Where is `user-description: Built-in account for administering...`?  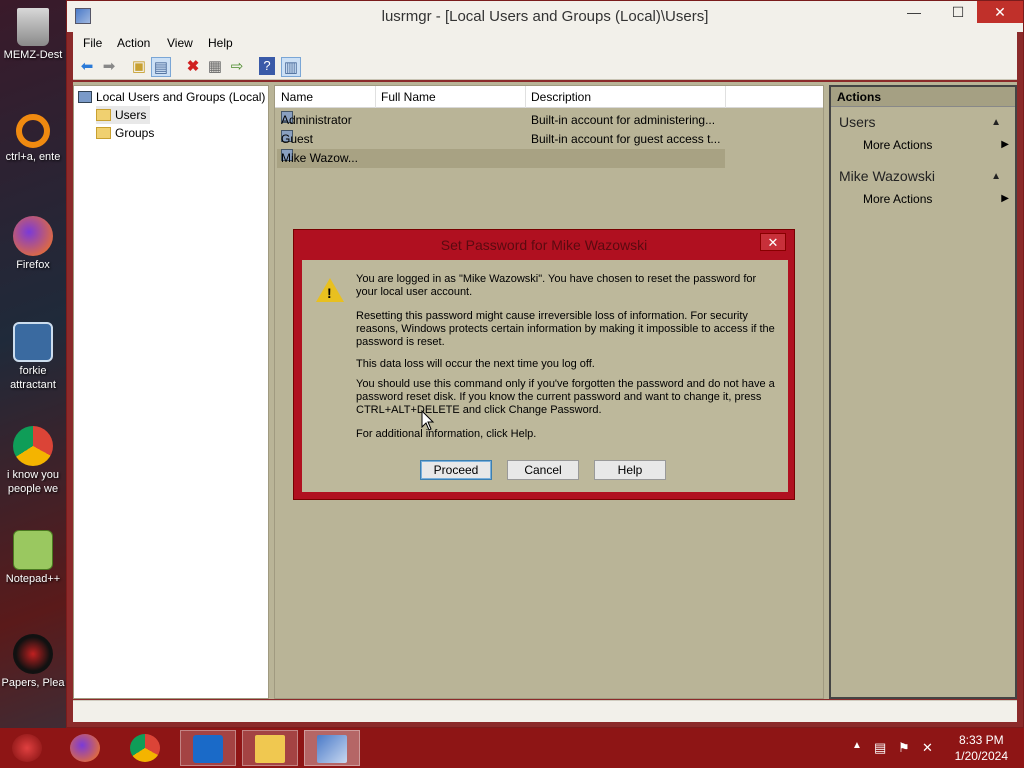 user-description: Built-in account for administering... is located at coordinates (623, 120).